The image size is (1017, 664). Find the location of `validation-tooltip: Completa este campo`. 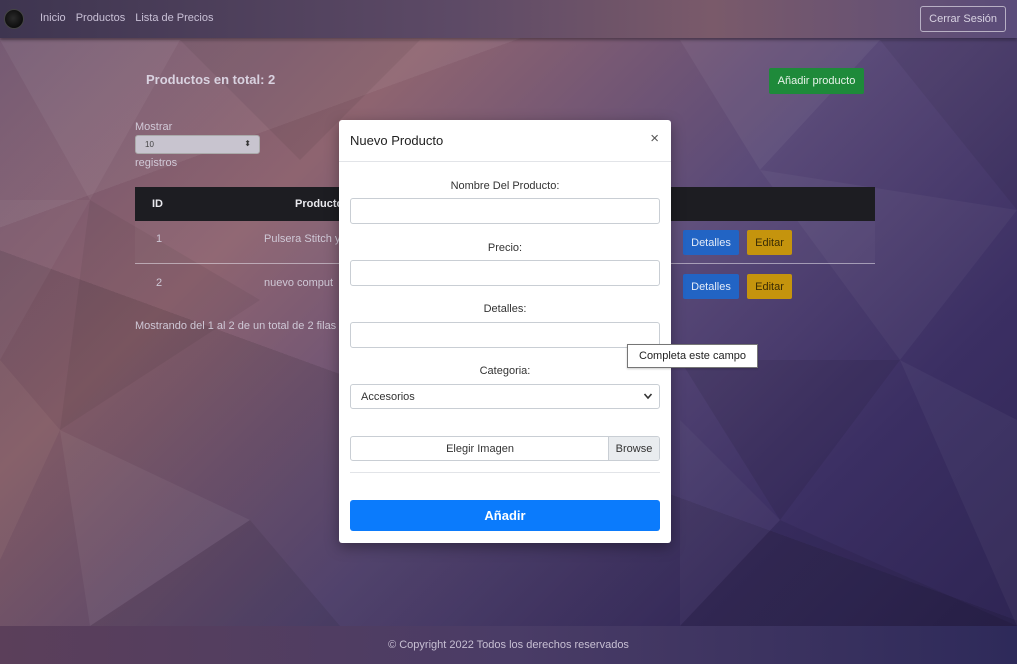

validation-tooltip: Completa este campo is located at coordinates (692, 356).